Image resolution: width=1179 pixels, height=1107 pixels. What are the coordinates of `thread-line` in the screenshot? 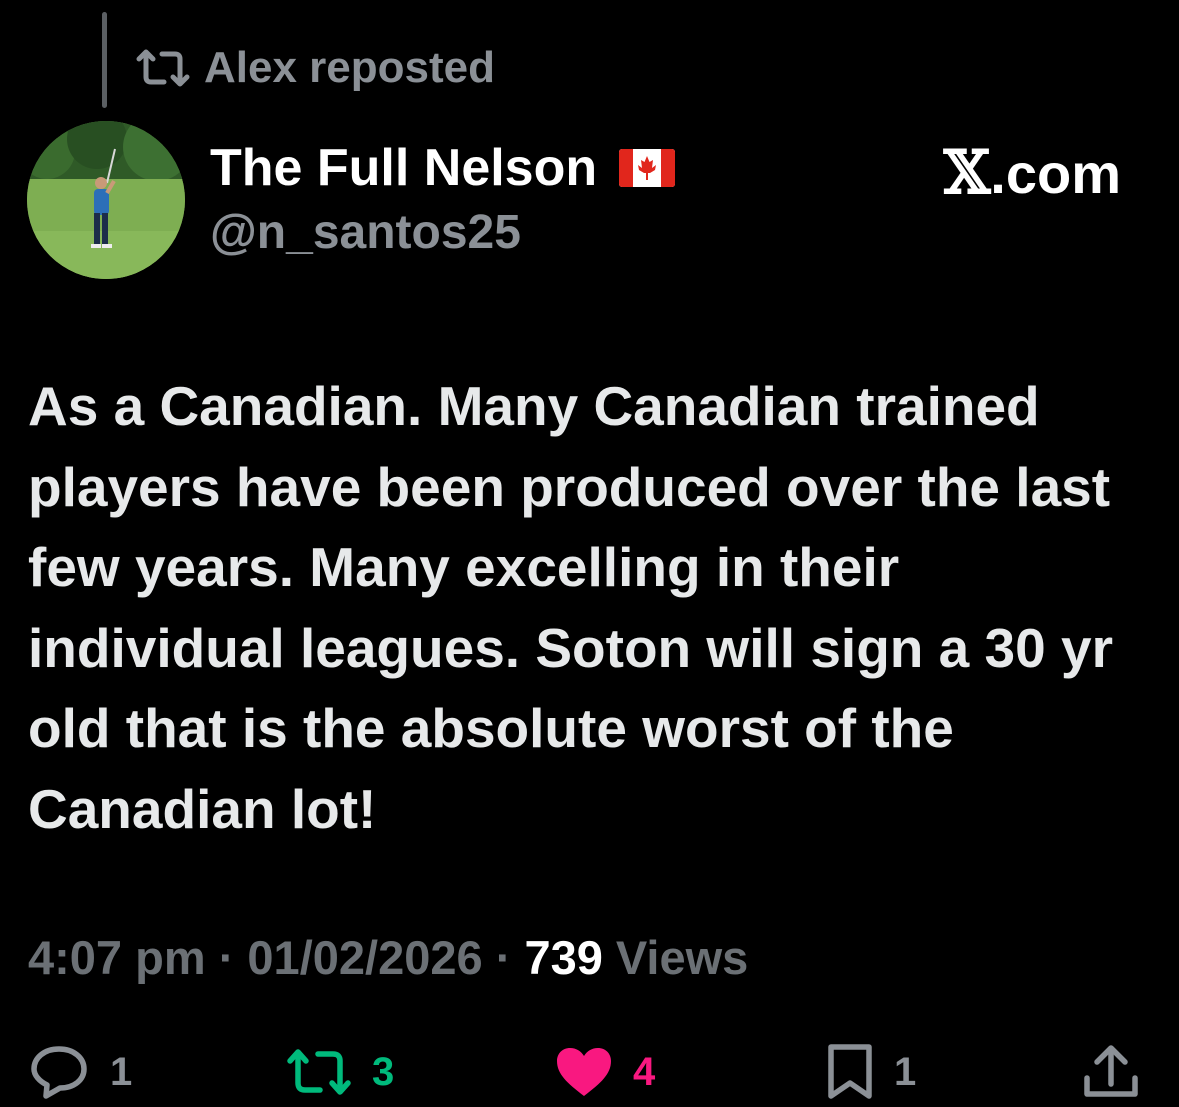 It's located at (104, 60).